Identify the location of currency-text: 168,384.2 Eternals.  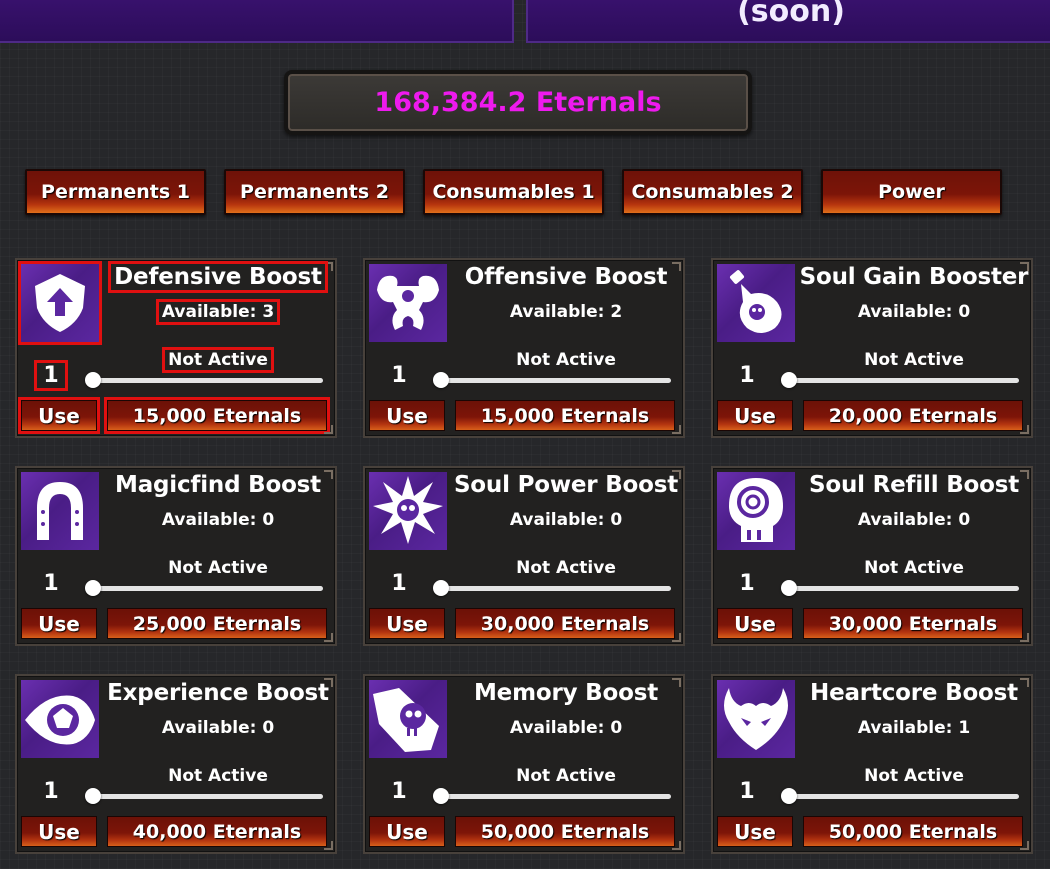
(518, 102).